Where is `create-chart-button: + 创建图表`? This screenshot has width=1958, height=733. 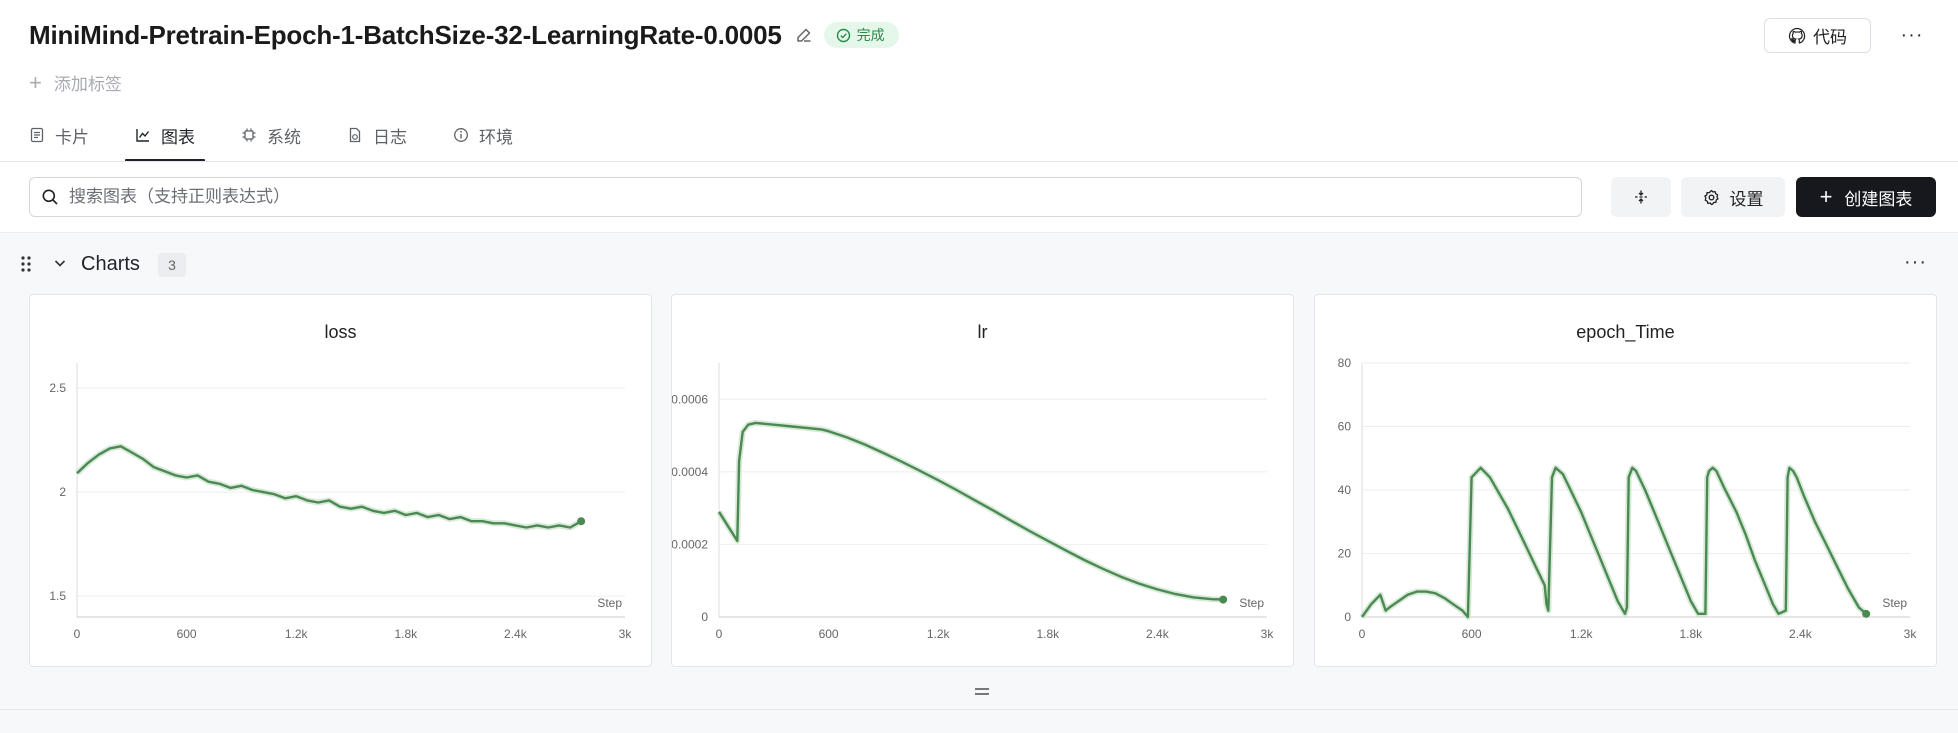 create-chart-button: + 创建图表 is located at coordinates (1866, 197).